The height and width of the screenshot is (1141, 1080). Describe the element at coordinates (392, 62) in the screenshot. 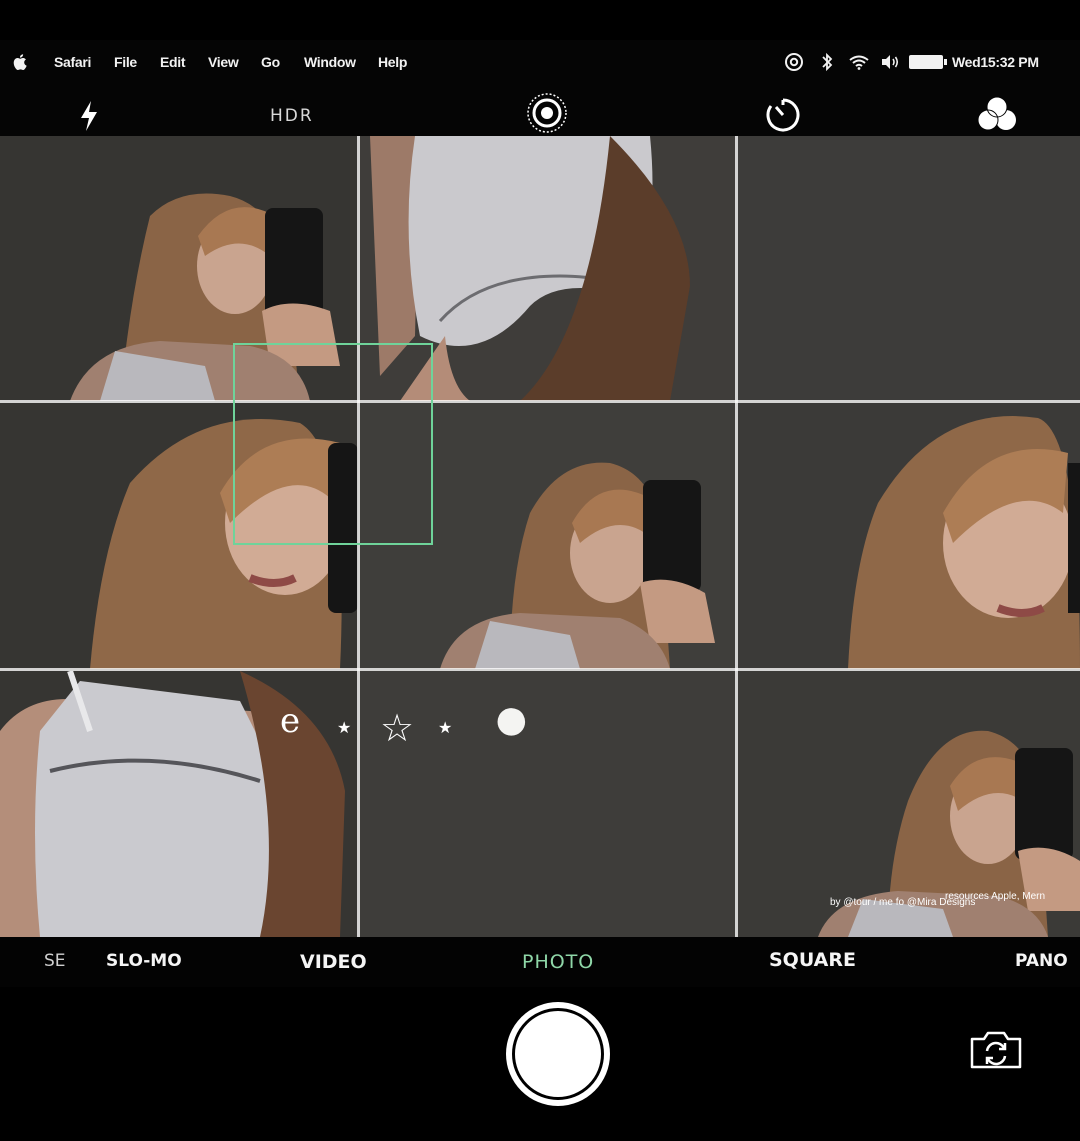

I see `menu-help: Help` at that location.